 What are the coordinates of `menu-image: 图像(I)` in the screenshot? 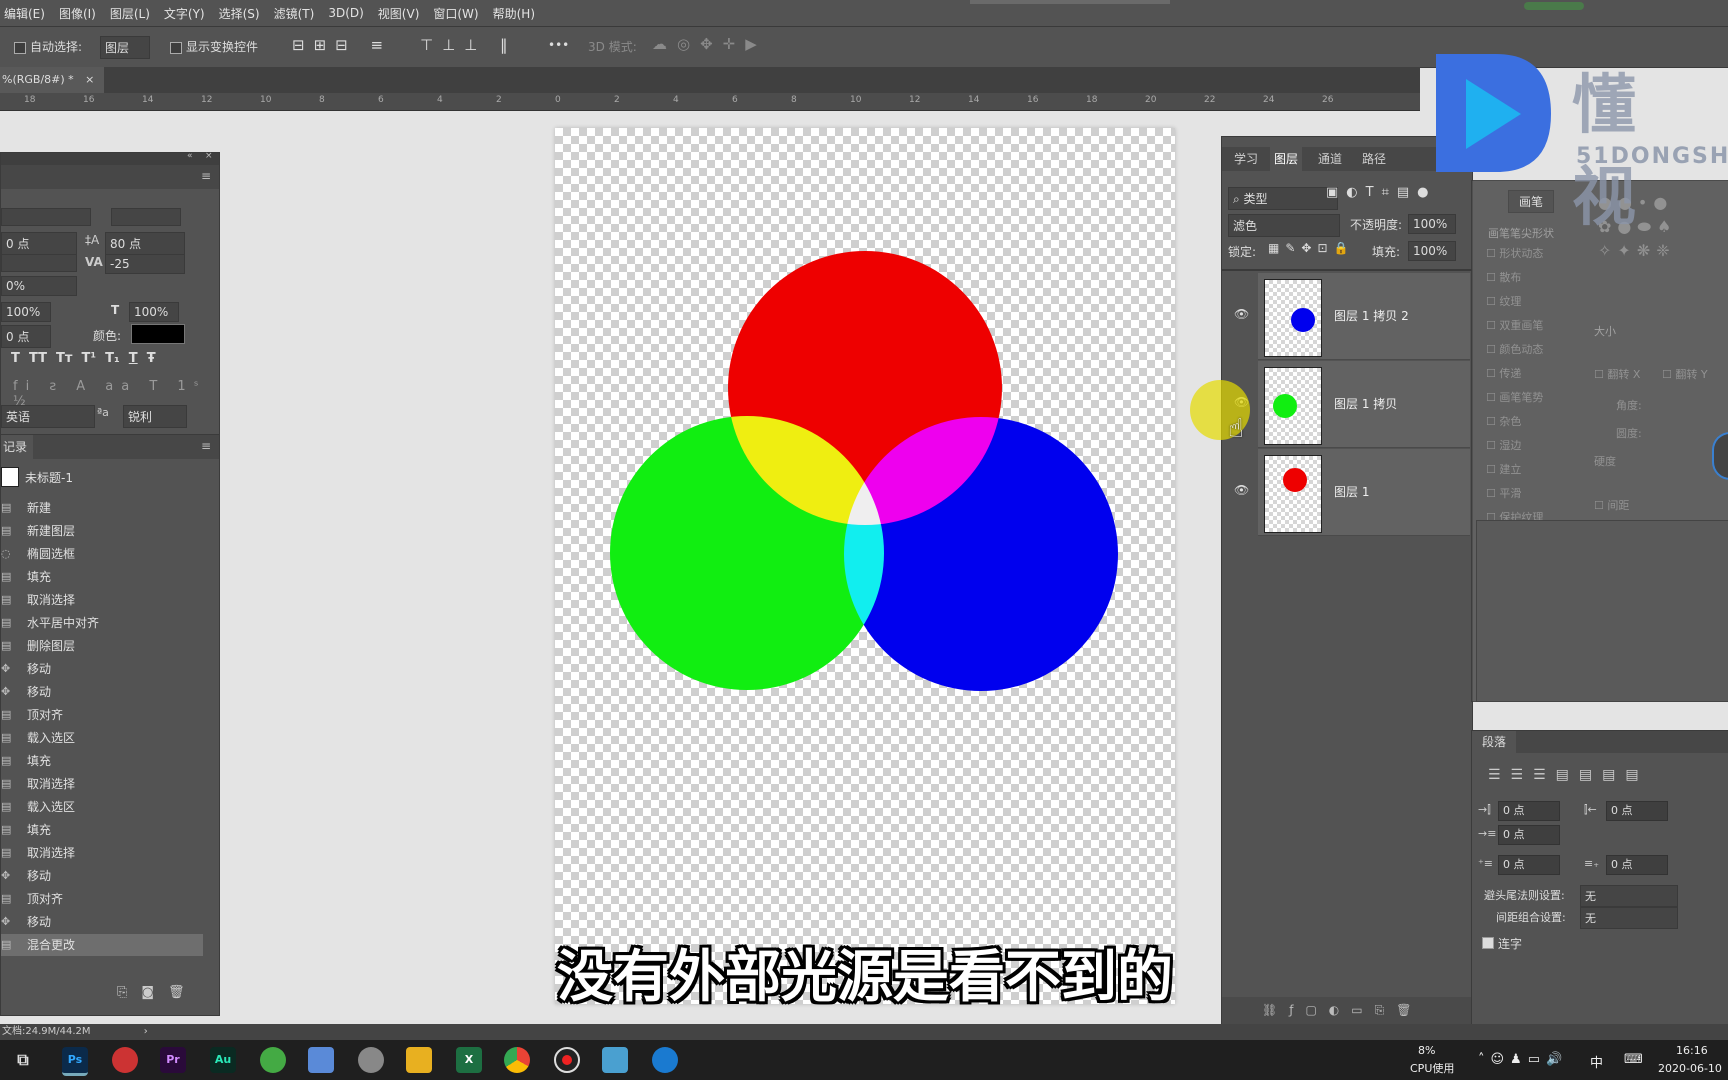 It's located at (80, 13).